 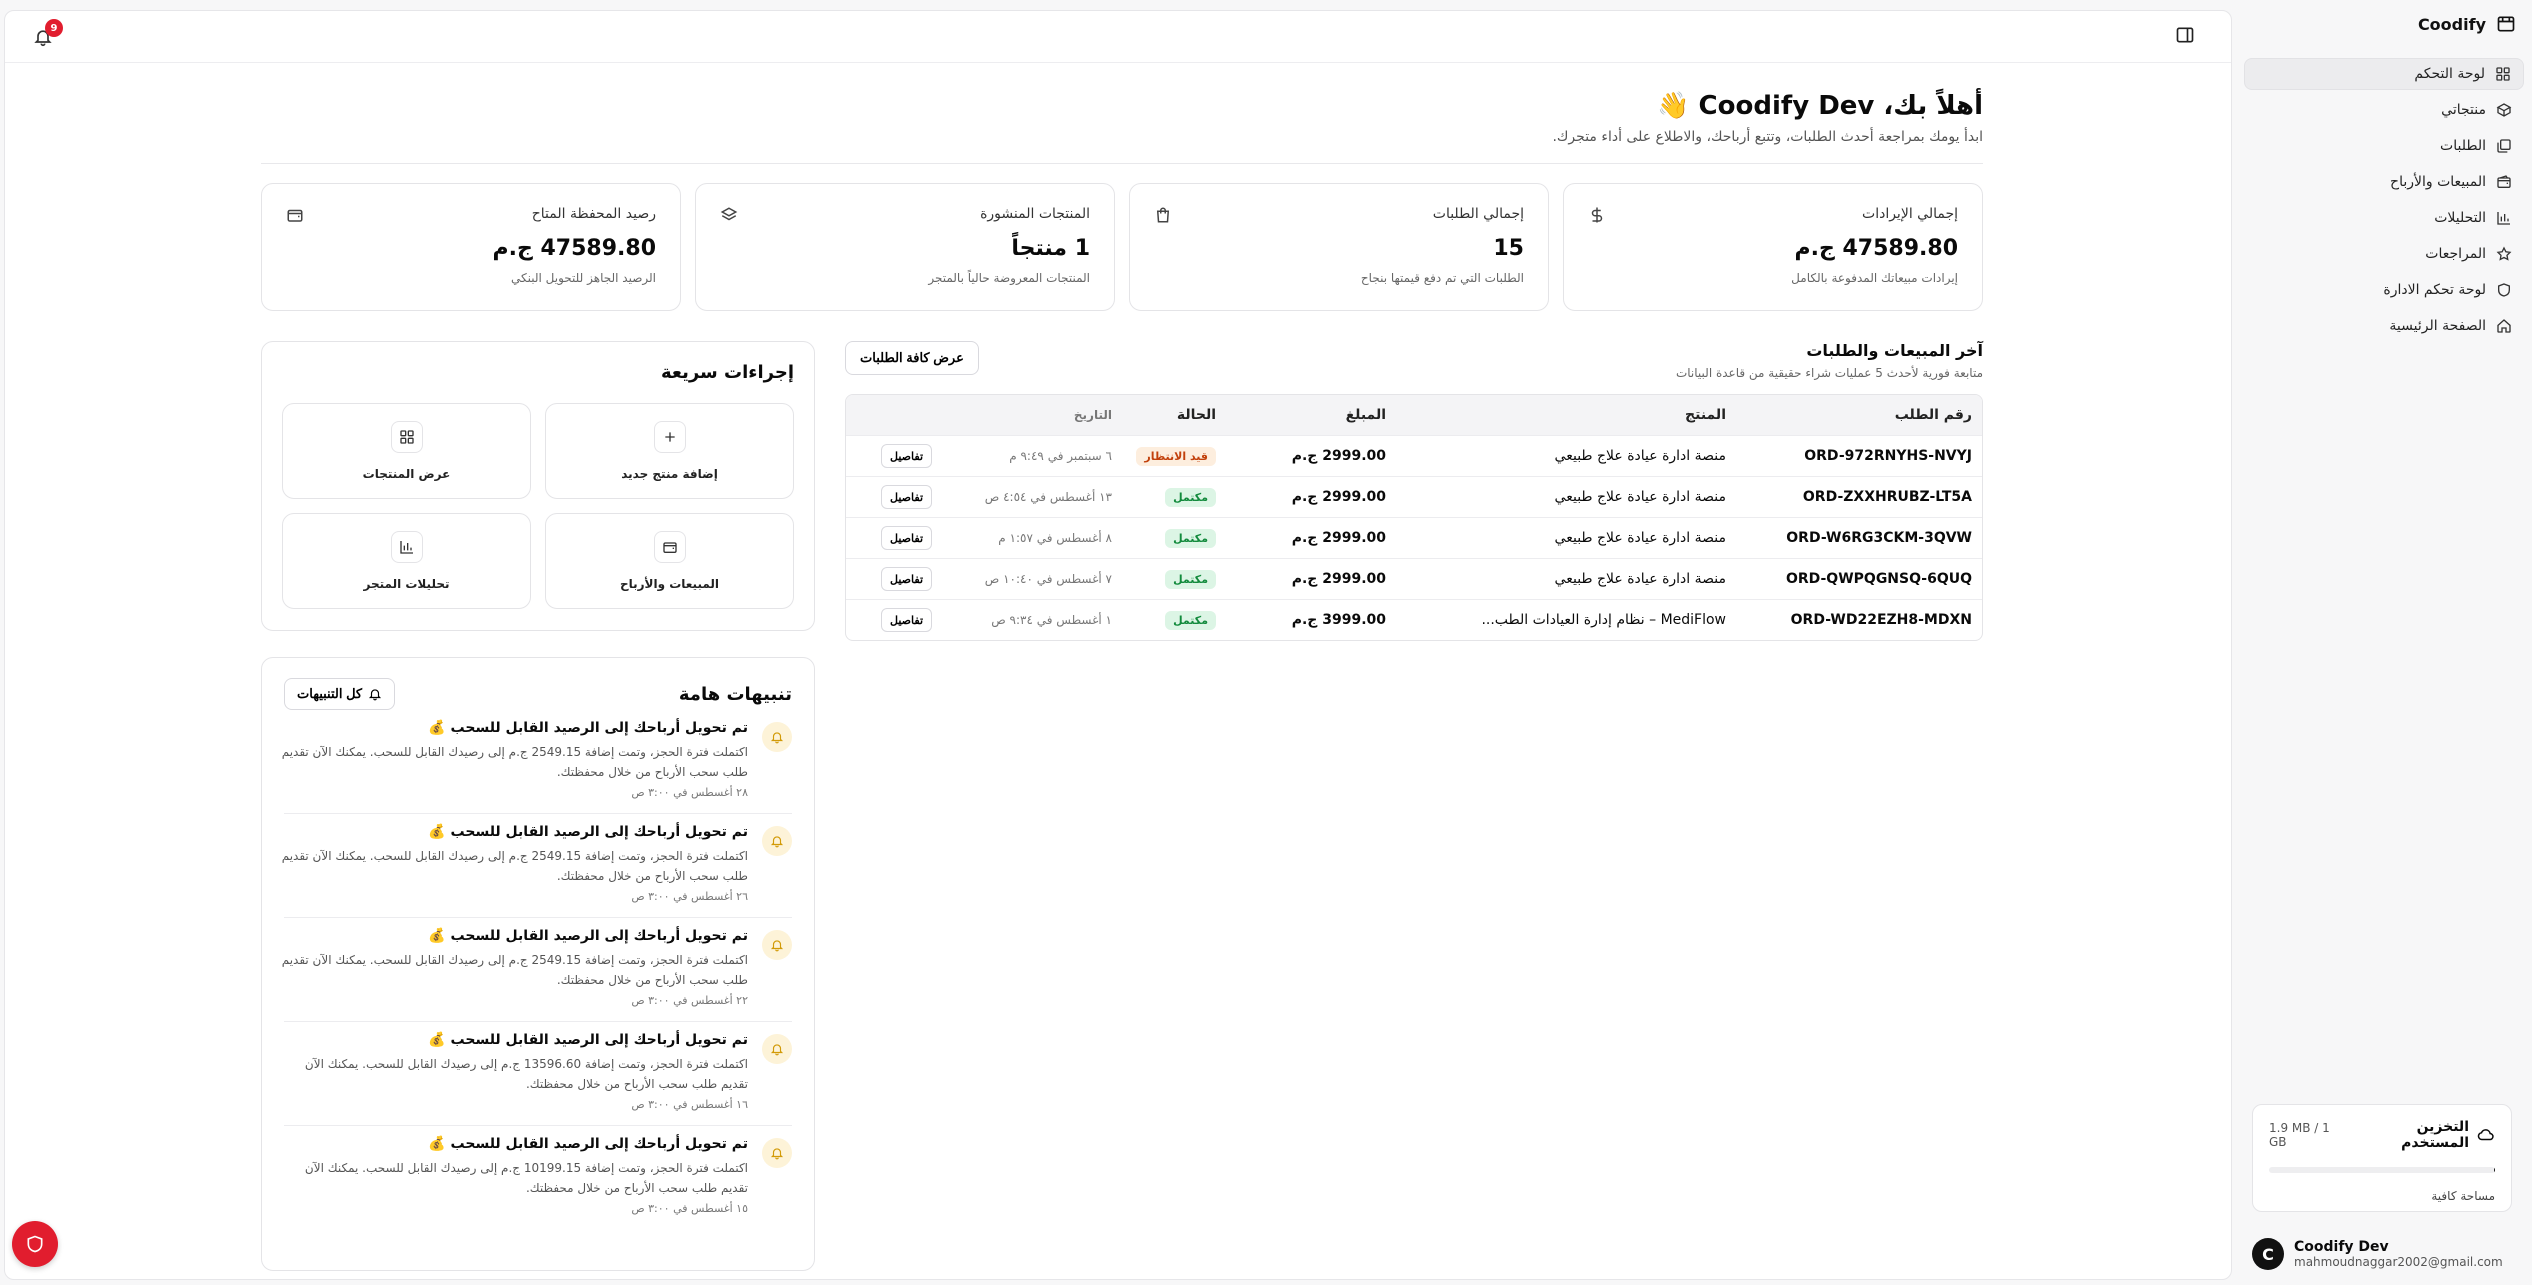 I want to click on sidebar-item-admin: لوحة تحكم الادارة, so click(x=2384, y=290).